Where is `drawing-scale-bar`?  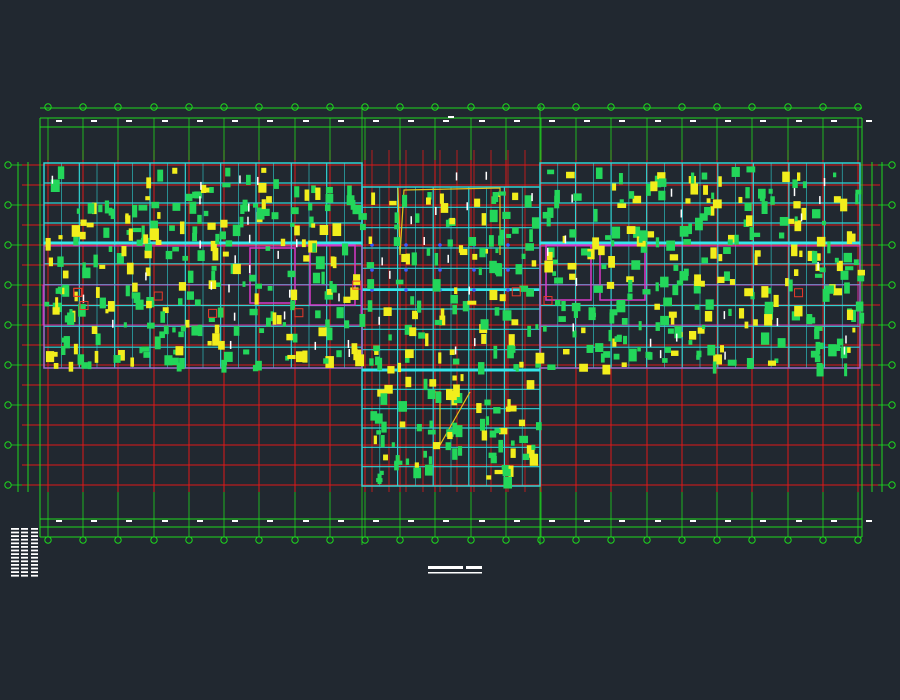
drawing-scale-bar is located at coordinates (474, 567).